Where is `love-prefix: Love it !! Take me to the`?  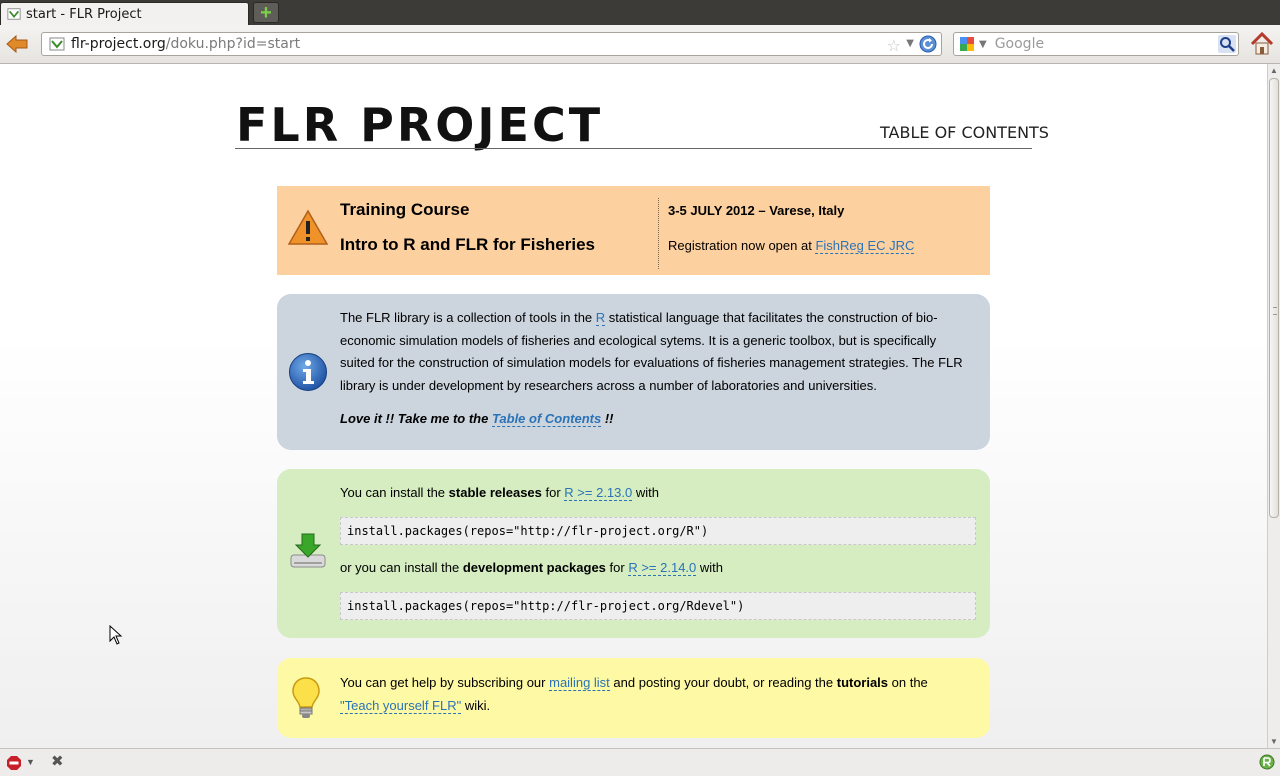
love-prefix: Love it !! Take me to the is located at coordinates (416, 418).